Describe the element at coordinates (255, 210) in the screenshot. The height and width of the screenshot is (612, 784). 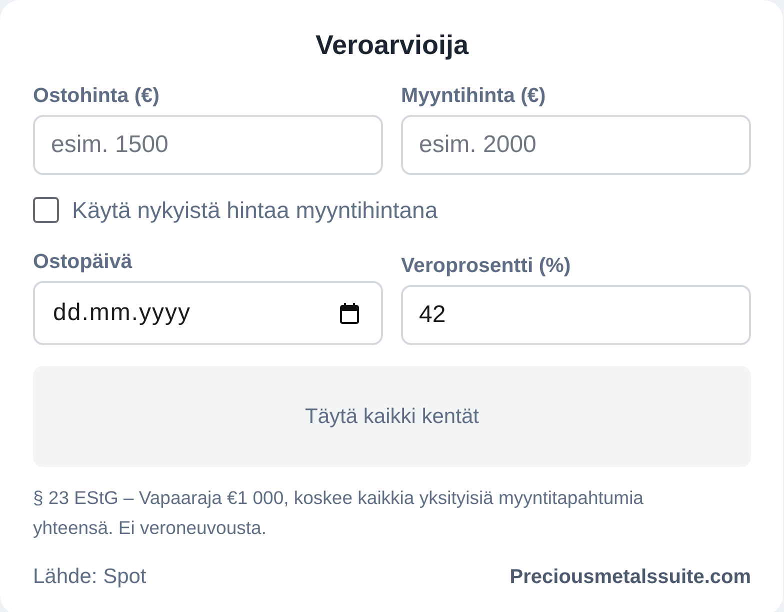
I see `checkbox-label: Käytä nykyistä hintaa myyntihintana` at that location.